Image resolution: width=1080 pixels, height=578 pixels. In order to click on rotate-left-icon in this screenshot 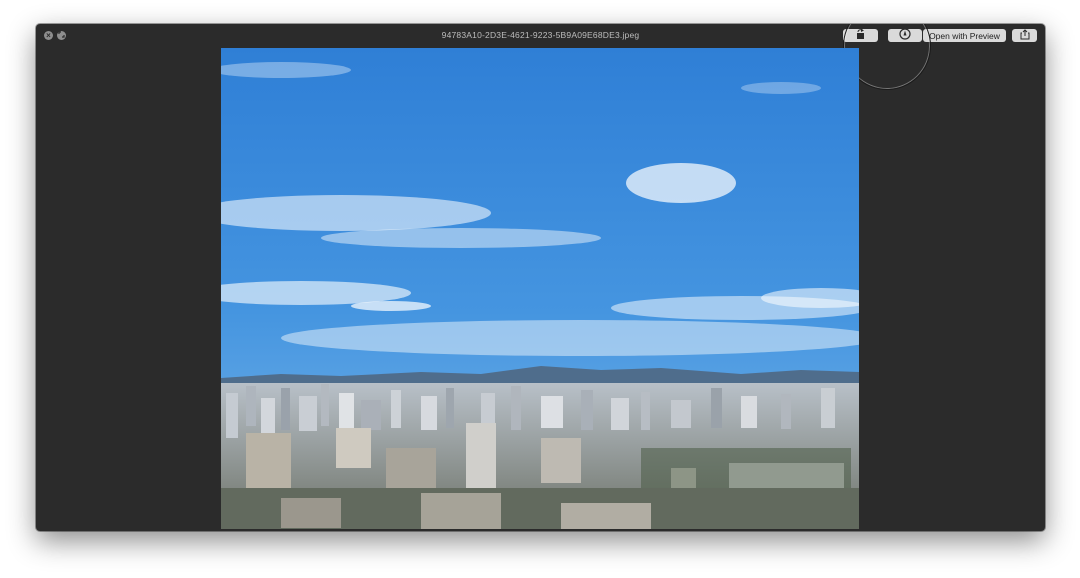, I will do `click(861, 36)`.